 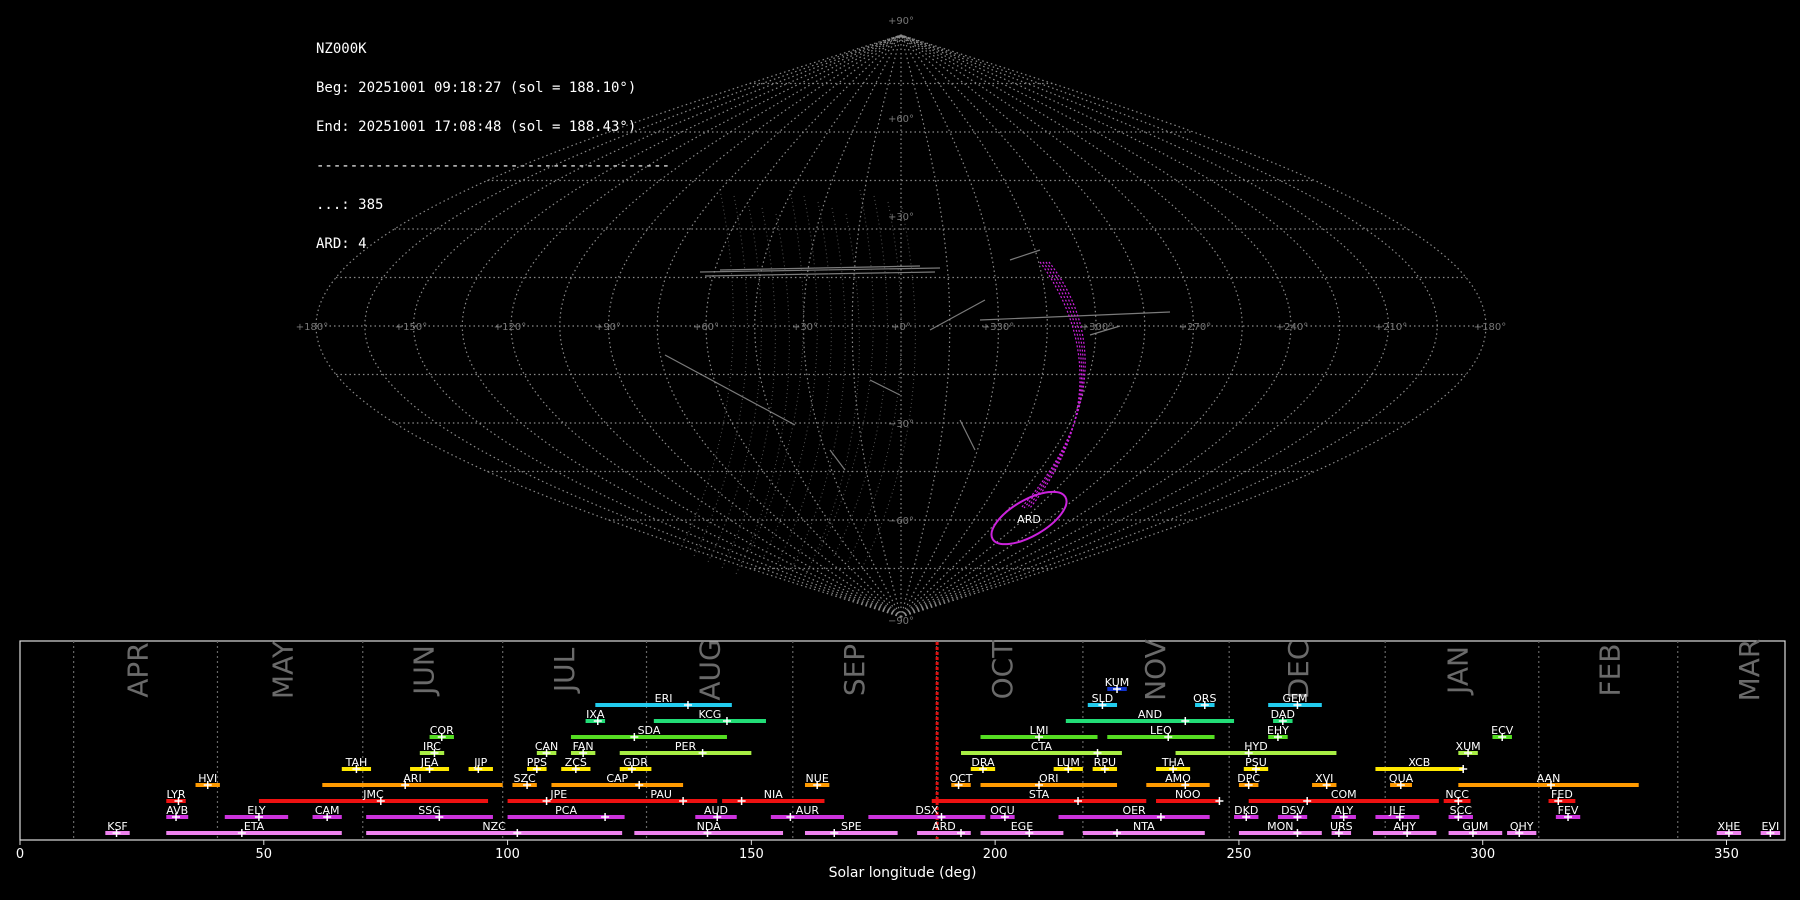 What do you see at coordinates (1461, 810) in the screenshot?
I see `shower-label: SCC` at bounding box center [1461, 810].